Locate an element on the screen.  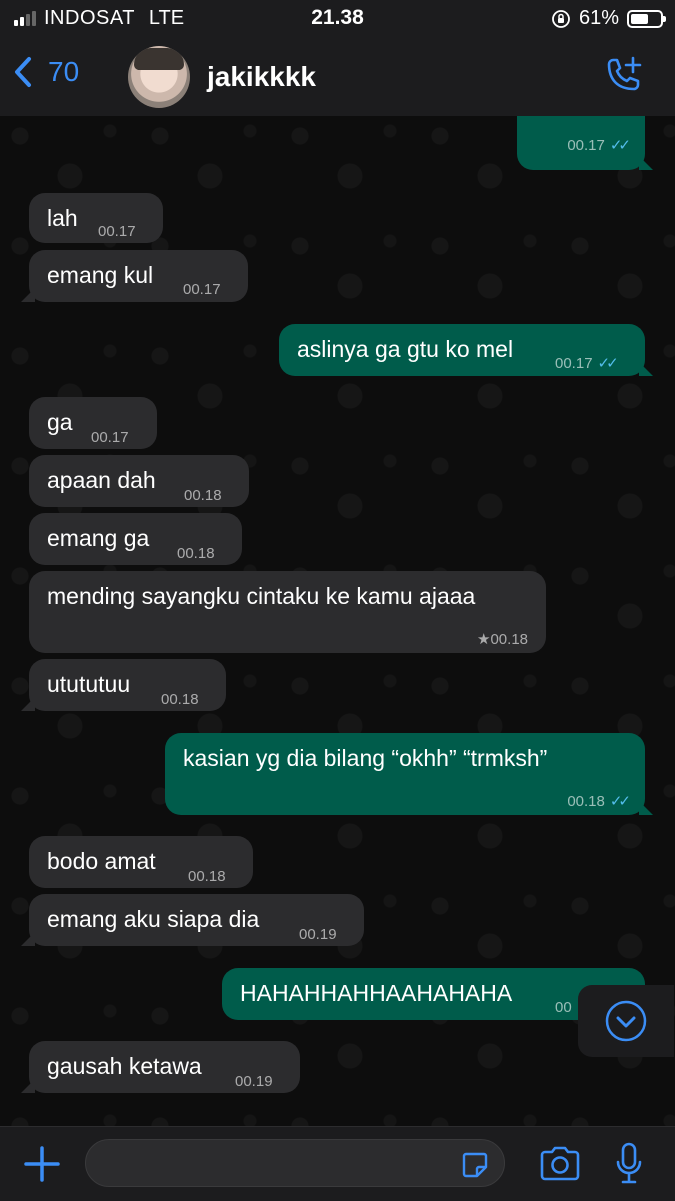
message-text: emang aku siapa dia is located at coordinates (153, 919).